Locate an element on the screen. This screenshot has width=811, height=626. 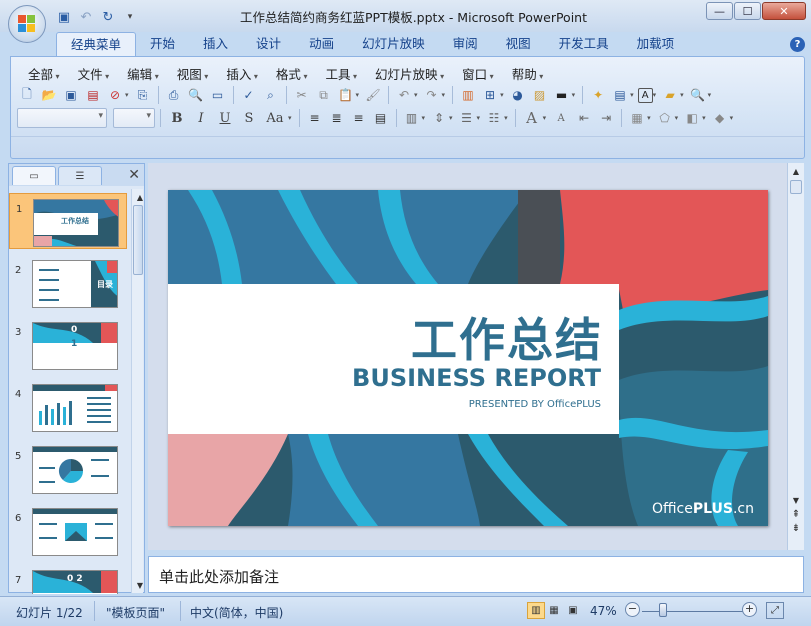
slide-thumbnail-5: 5 is located at coordinates (68, 469).